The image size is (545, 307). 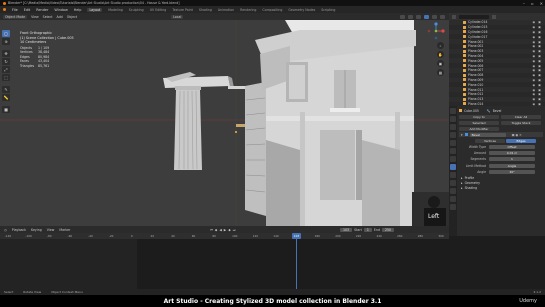 I want to click on workspace-tab-shading: Shading, so click(x=205, y=10).